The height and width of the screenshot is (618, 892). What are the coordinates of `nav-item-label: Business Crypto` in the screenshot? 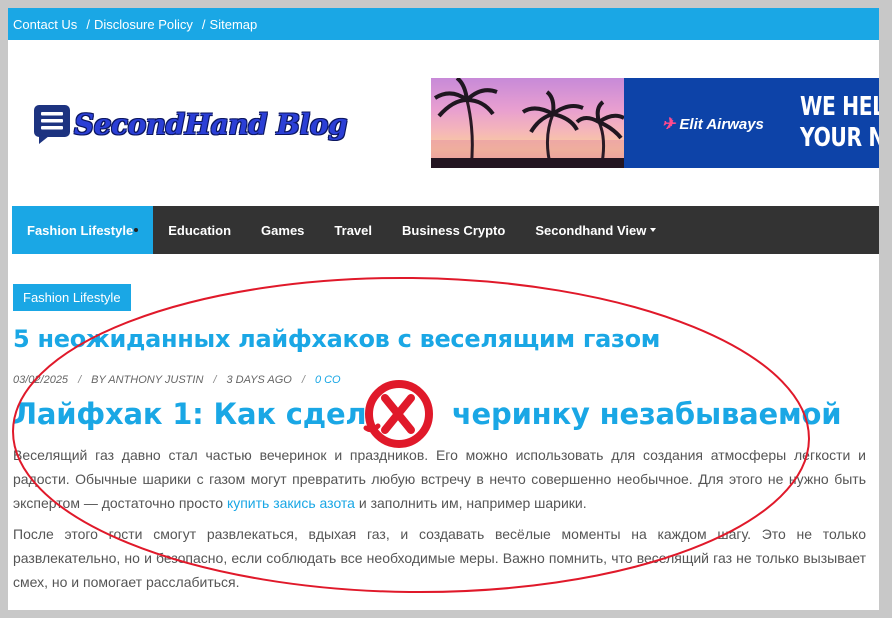 It's located at (454, 230).